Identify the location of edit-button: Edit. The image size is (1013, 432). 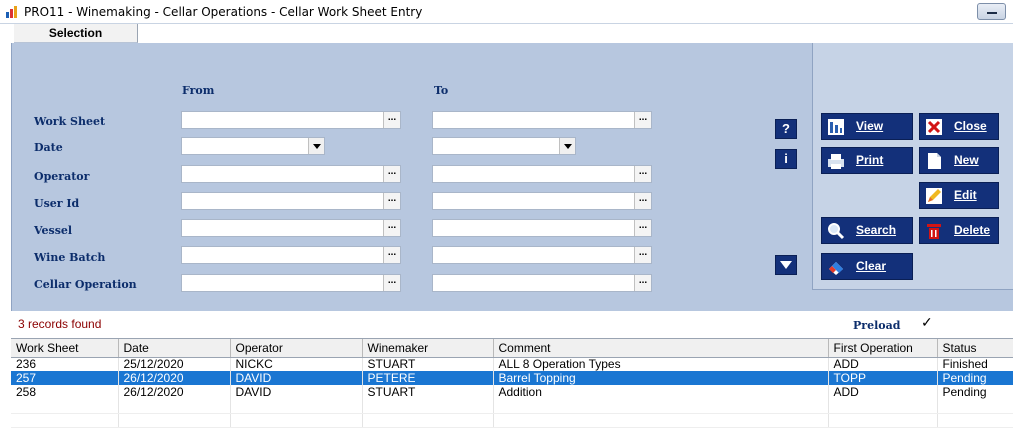
(959, 195).